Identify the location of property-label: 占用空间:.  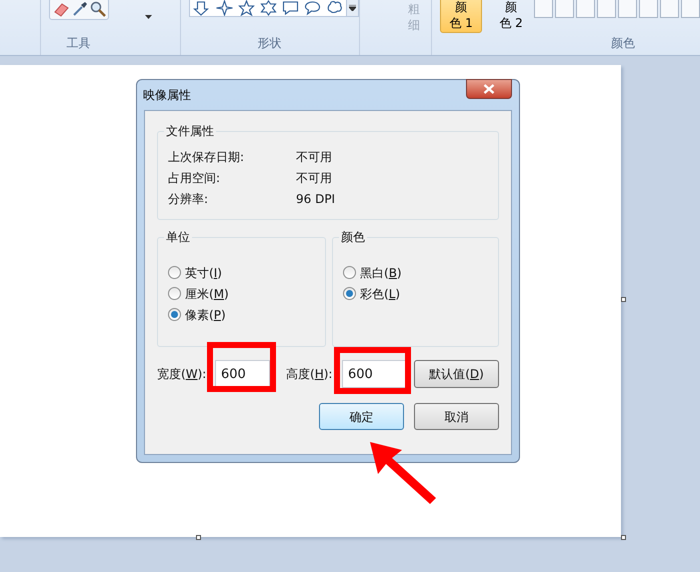
(195, 178).